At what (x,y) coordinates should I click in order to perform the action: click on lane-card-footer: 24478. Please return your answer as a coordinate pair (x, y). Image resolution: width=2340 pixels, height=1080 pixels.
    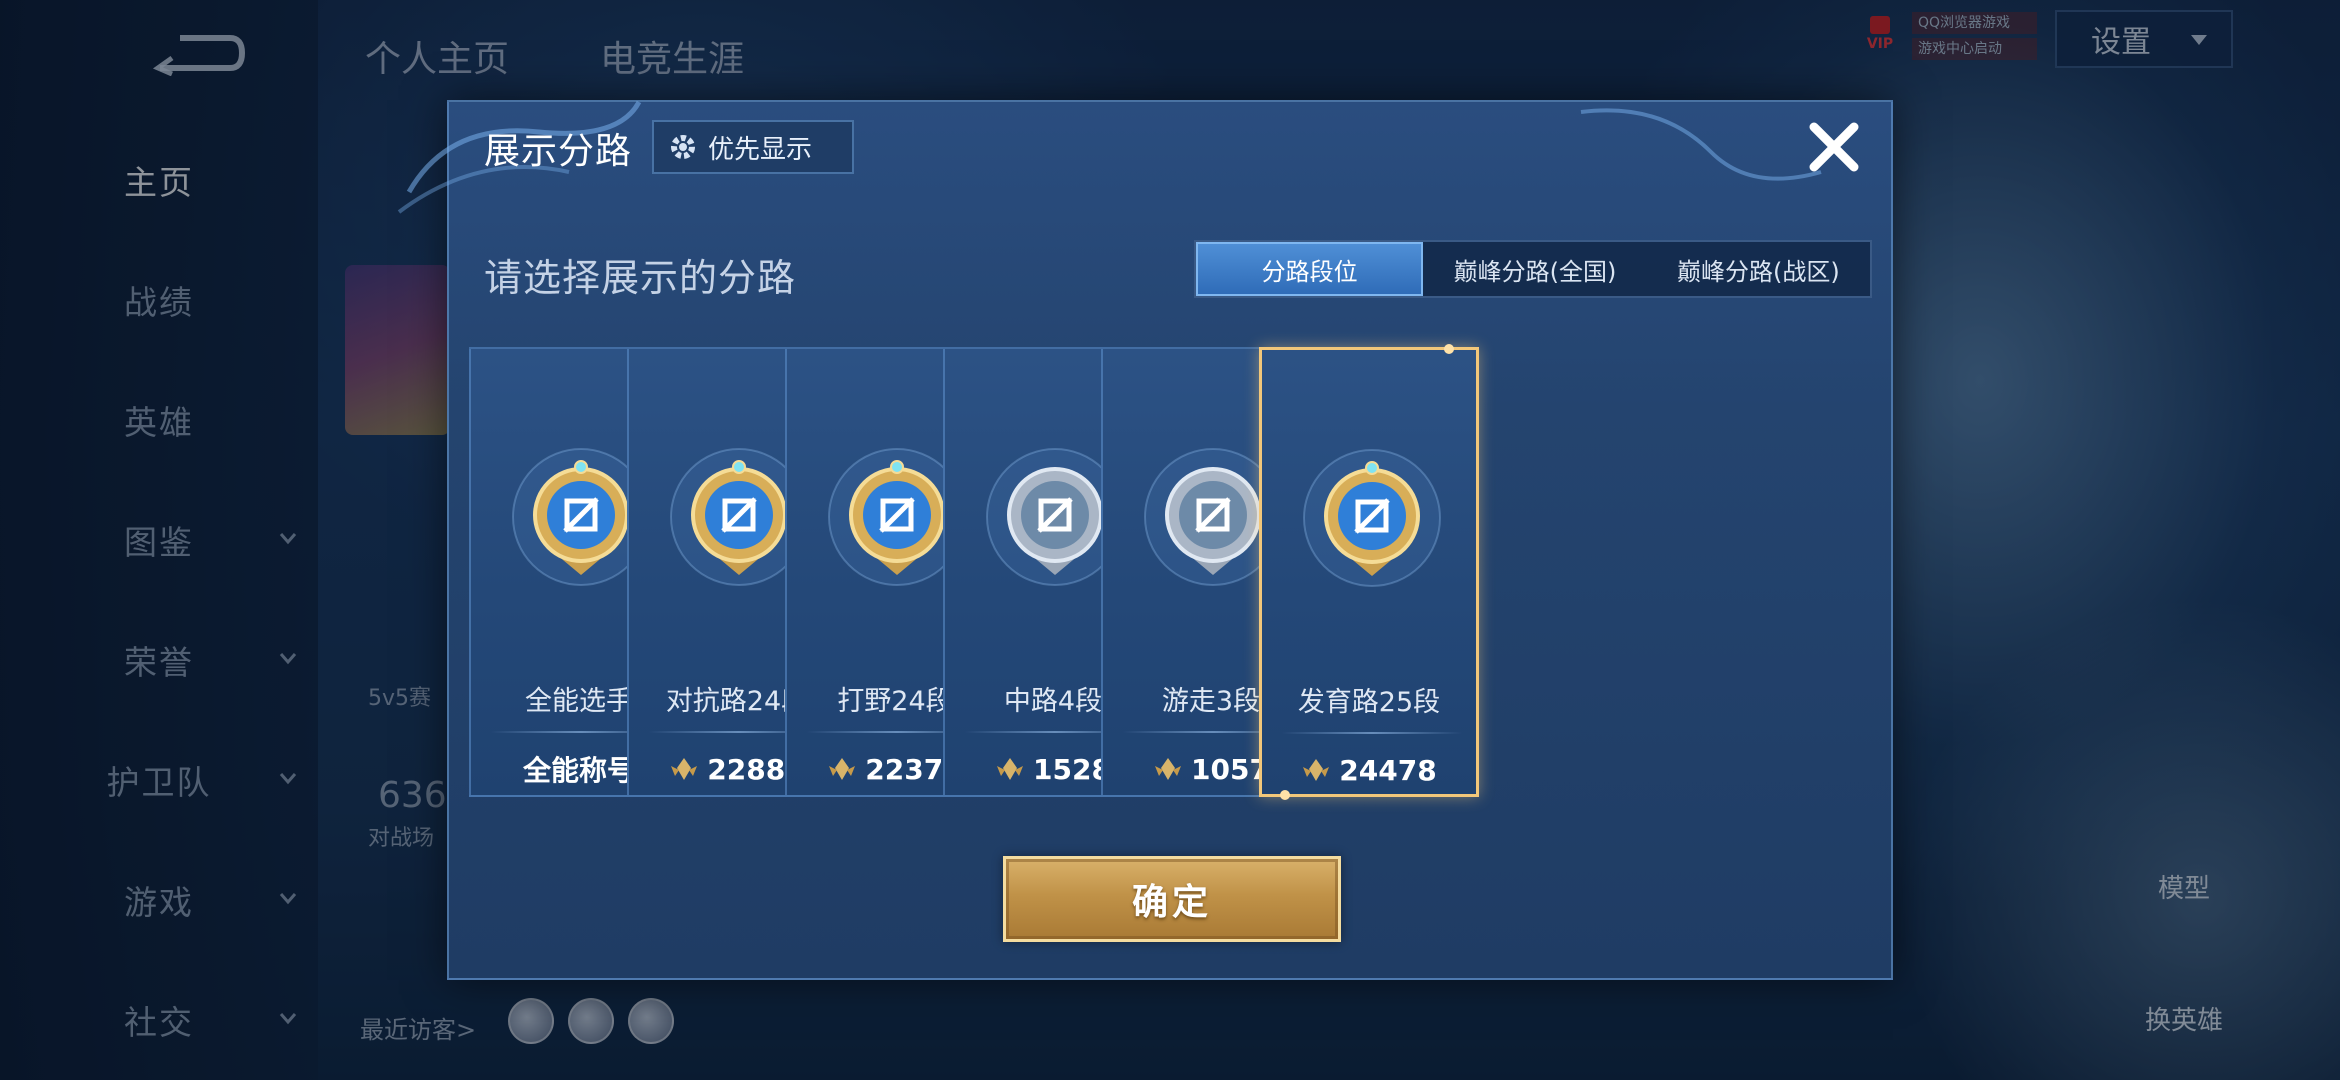
    Looking at the image, I should click on (1369, 770).